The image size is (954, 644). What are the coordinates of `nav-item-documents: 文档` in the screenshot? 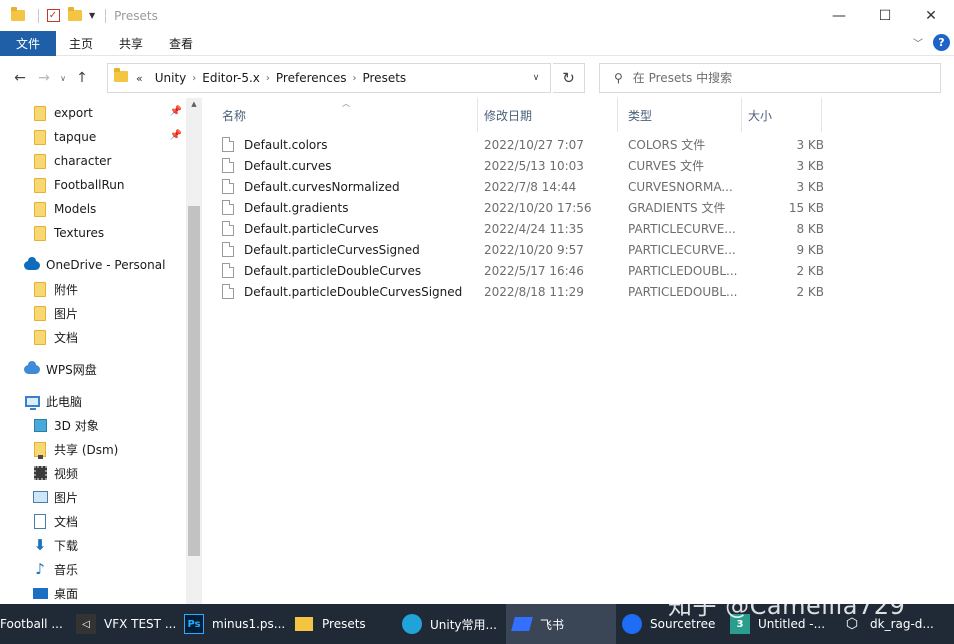 It's located at (117, 521).